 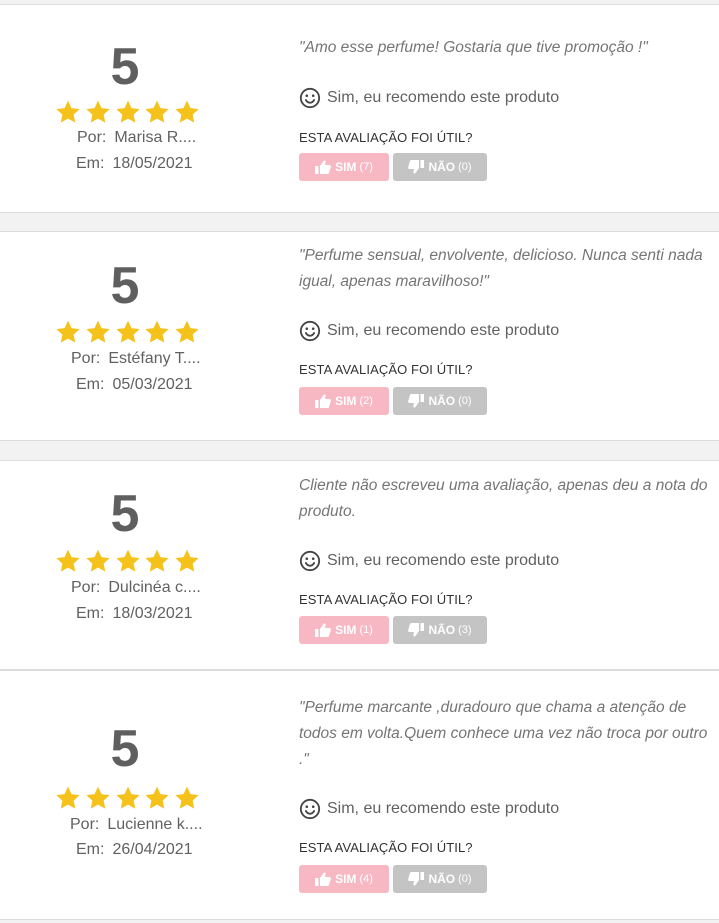 What do you see at coordinates (134, 849) in the screenshot?
I see `review-date: Em: 26/04/2021` at bounding box center [134, 849].